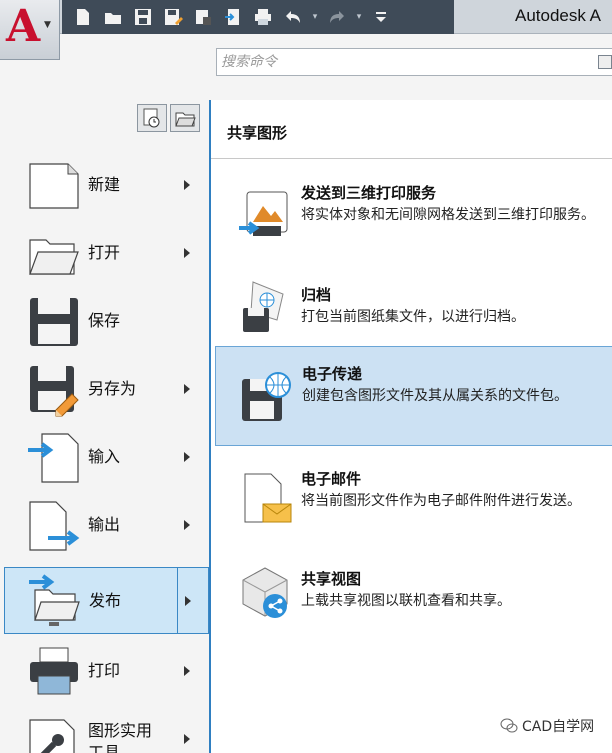 The height and width of the screenshot is (753, 612). I want to click on save-icon, so click(143, 17).